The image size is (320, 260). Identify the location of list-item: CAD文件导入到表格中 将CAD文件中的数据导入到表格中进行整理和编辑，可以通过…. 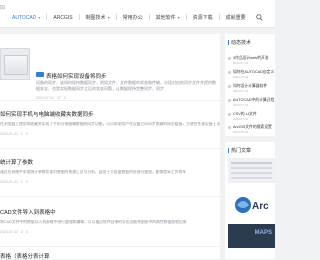
(110, 221).